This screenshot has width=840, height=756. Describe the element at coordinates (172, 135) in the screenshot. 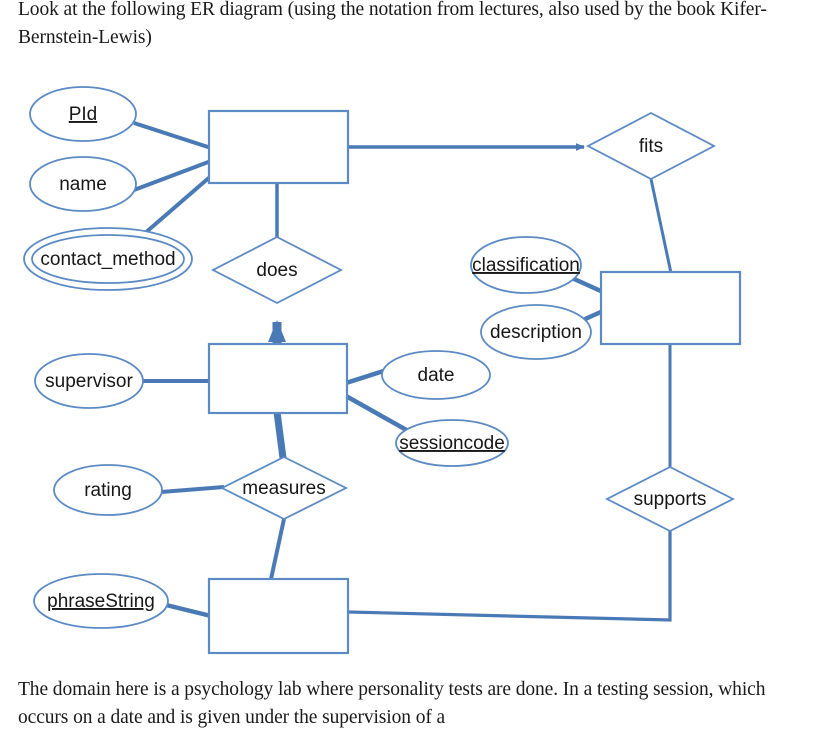

I see `conn-pid-person` at that location.